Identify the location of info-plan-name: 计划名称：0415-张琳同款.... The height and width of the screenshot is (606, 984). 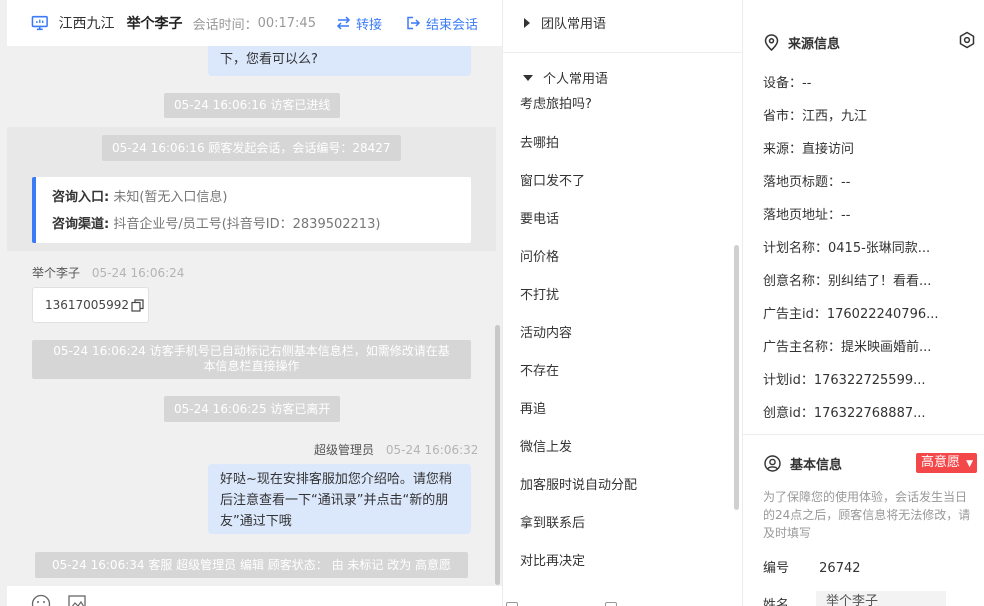
(847, 248).